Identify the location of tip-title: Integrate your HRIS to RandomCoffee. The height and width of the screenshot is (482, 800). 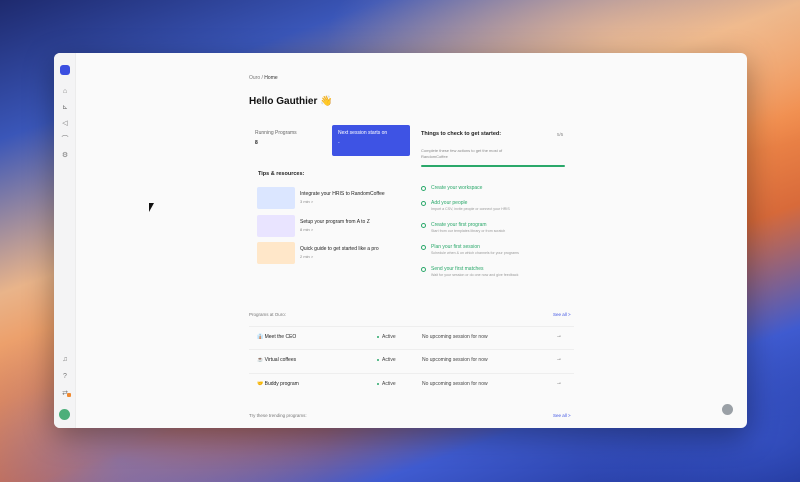
(342, 194).